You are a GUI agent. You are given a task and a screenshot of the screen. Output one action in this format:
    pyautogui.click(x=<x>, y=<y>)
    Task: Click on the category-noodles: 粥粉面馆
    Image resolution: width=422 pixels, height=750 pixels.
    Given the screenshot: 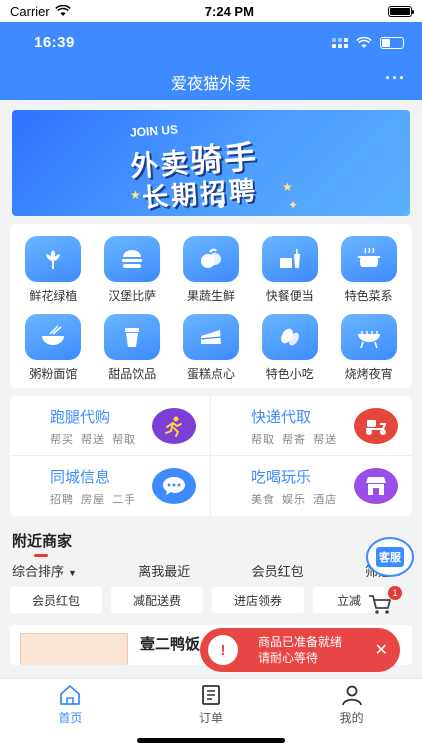 What is the action you would take?
    pyautogui.click(x=53, y=348)
    